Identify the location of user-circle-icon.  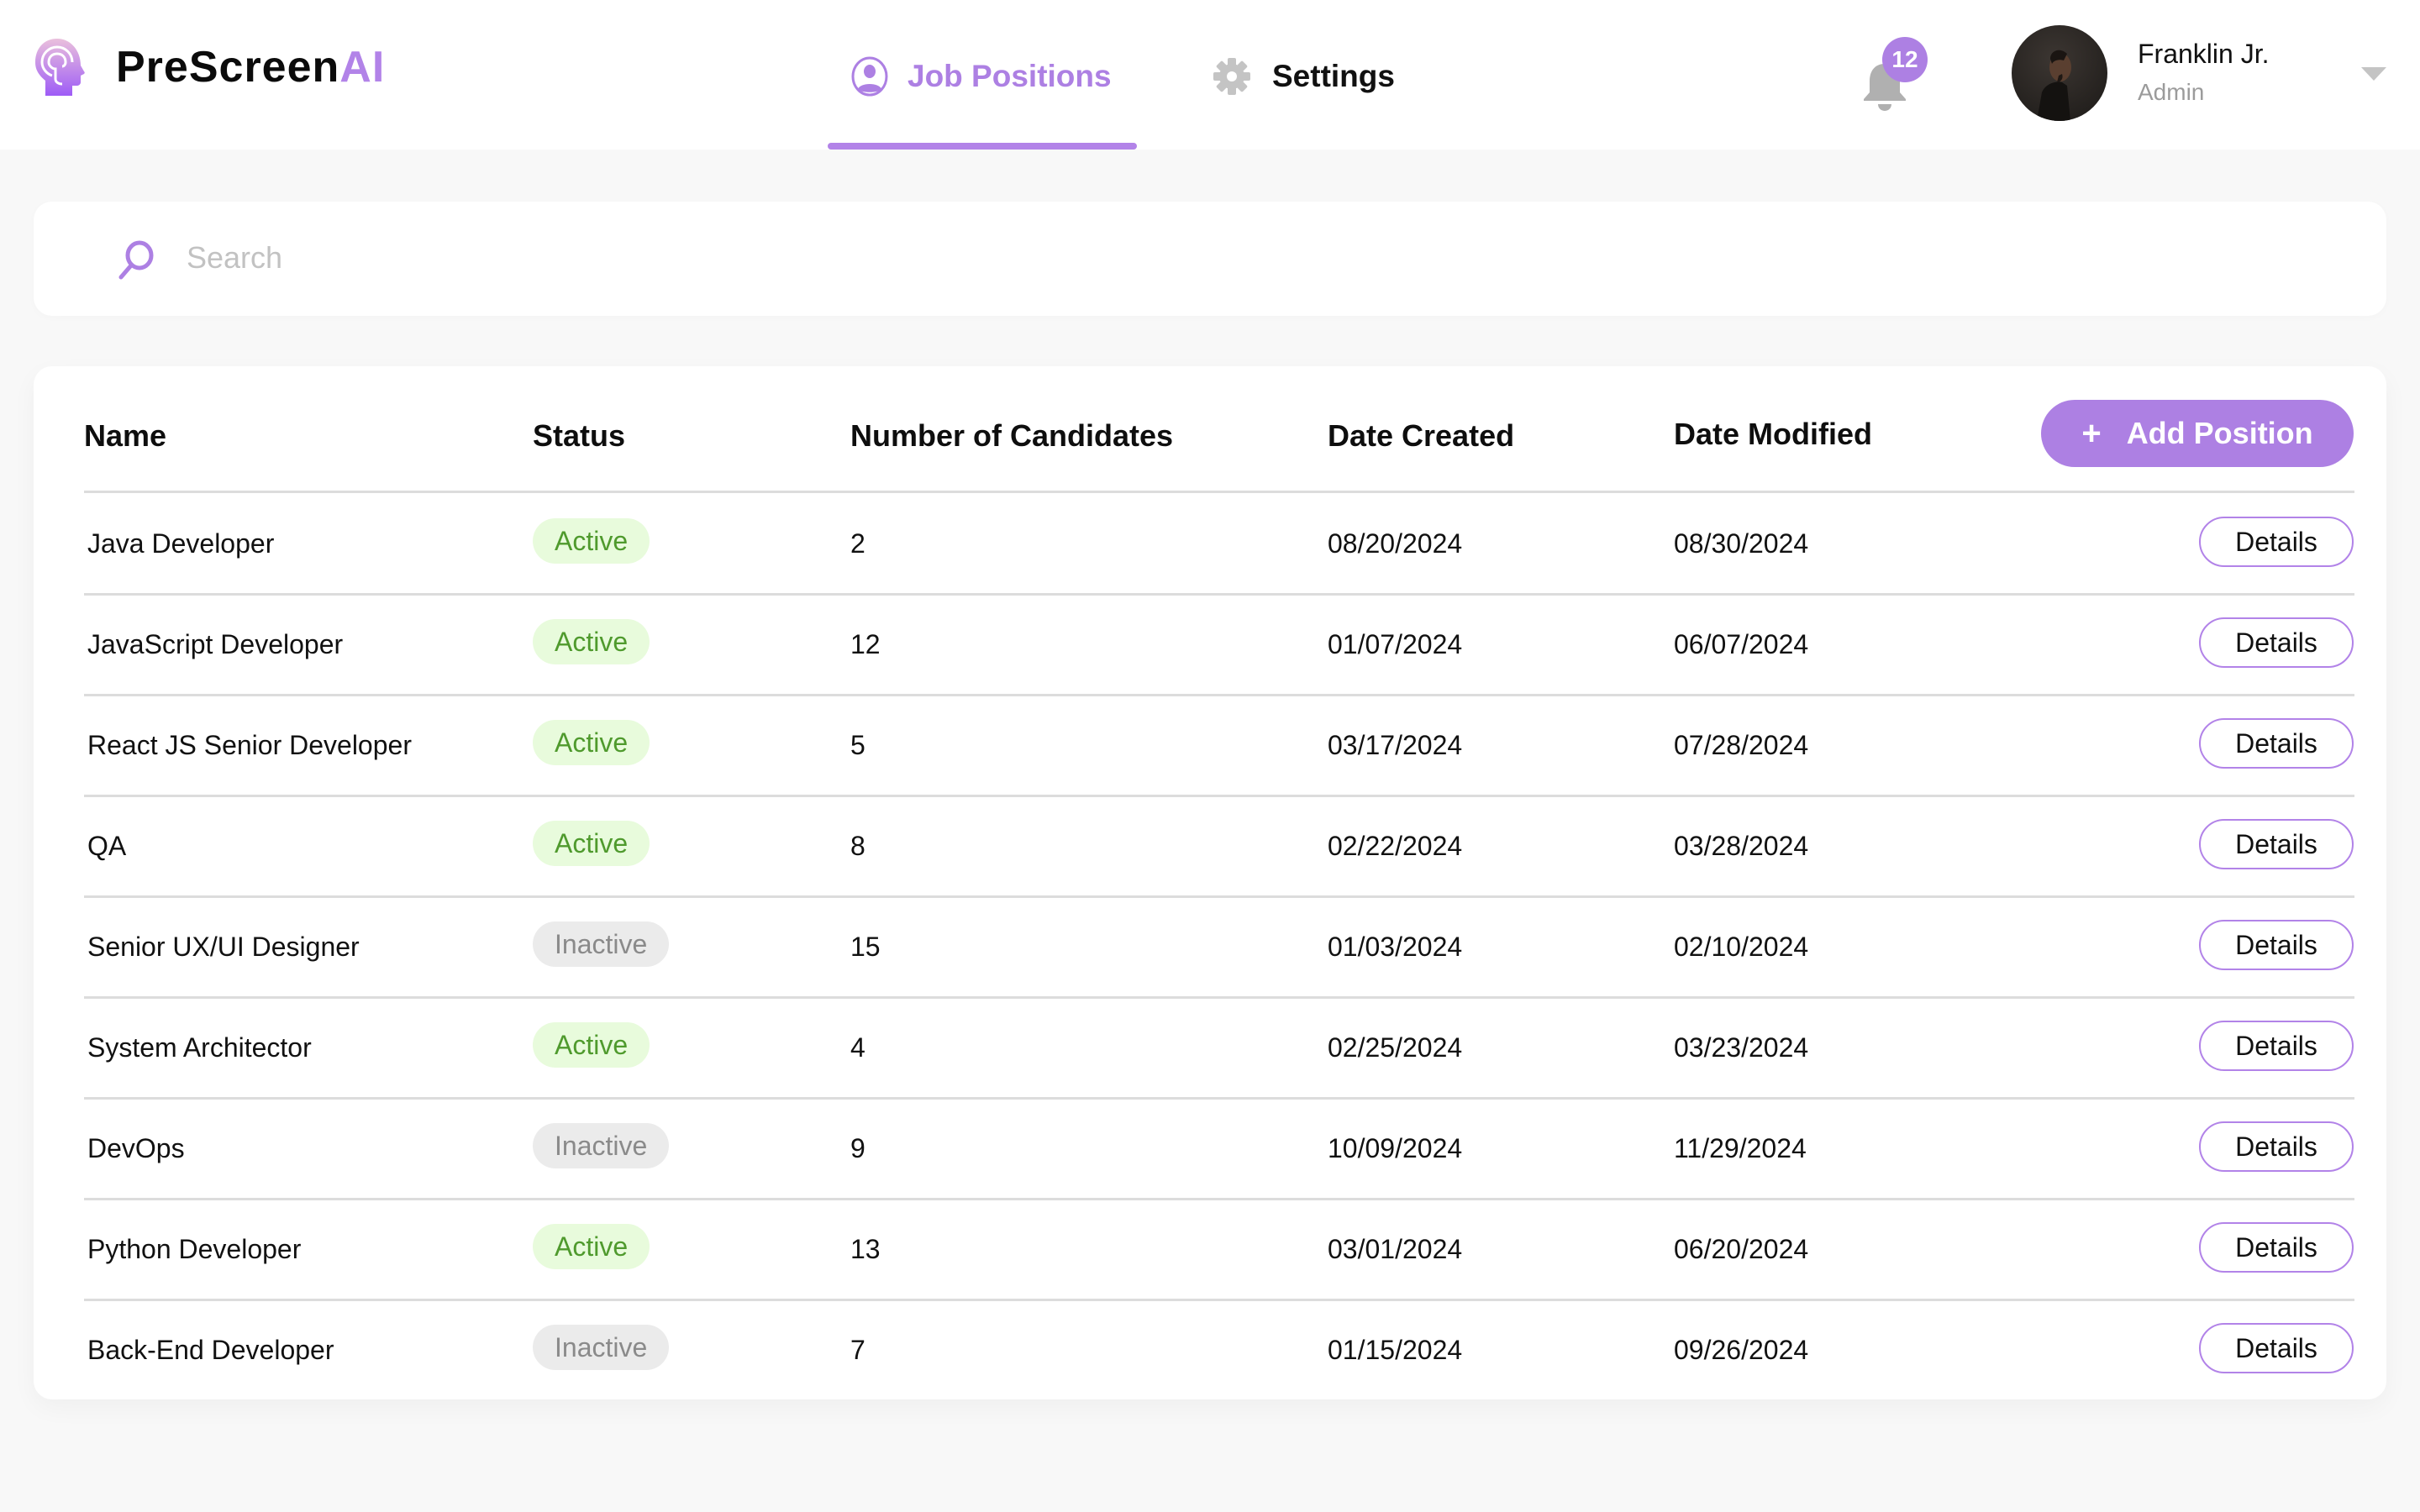
(870, 76).